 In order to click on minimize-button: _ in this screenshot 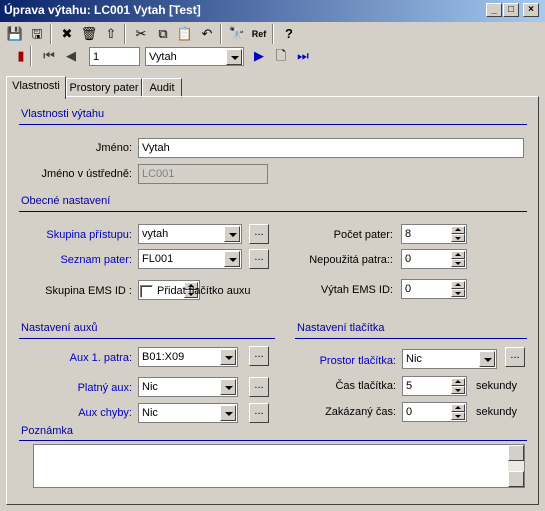, I will do `click(494, 10)`.